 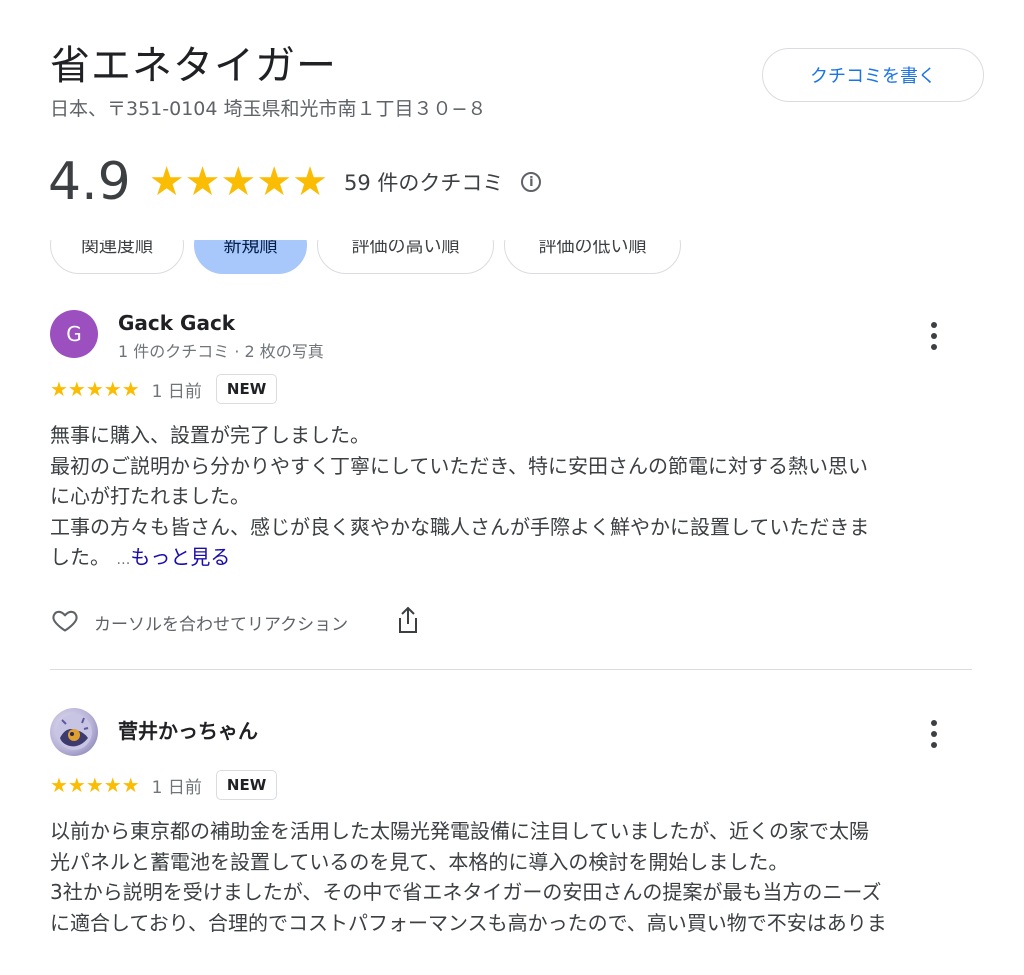 What do you see at coordinates (176, 323) in the screenshot?
I see `author-name: Gack Gack` at bounding box center [176, 323].